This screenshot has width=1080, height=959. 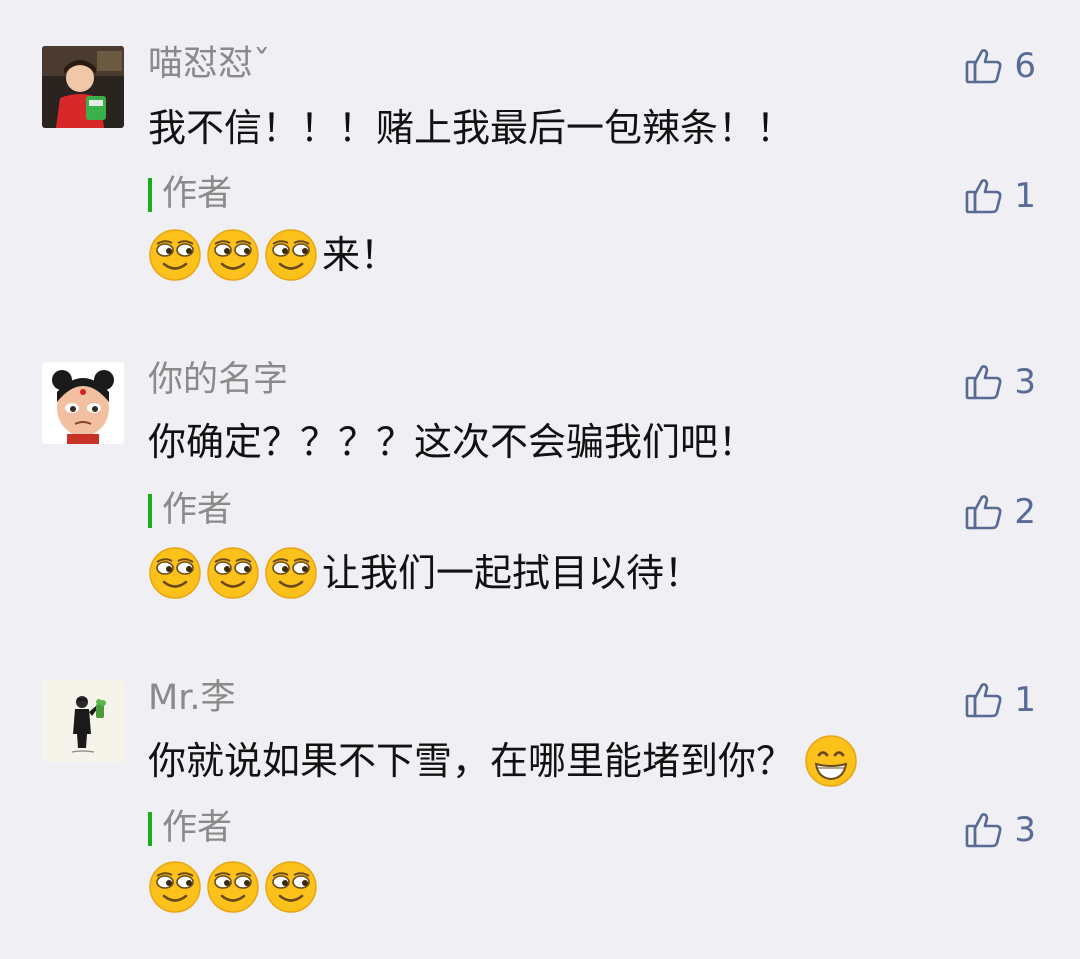 I want to click on like-button: 6, so click(x=1000, y=66).